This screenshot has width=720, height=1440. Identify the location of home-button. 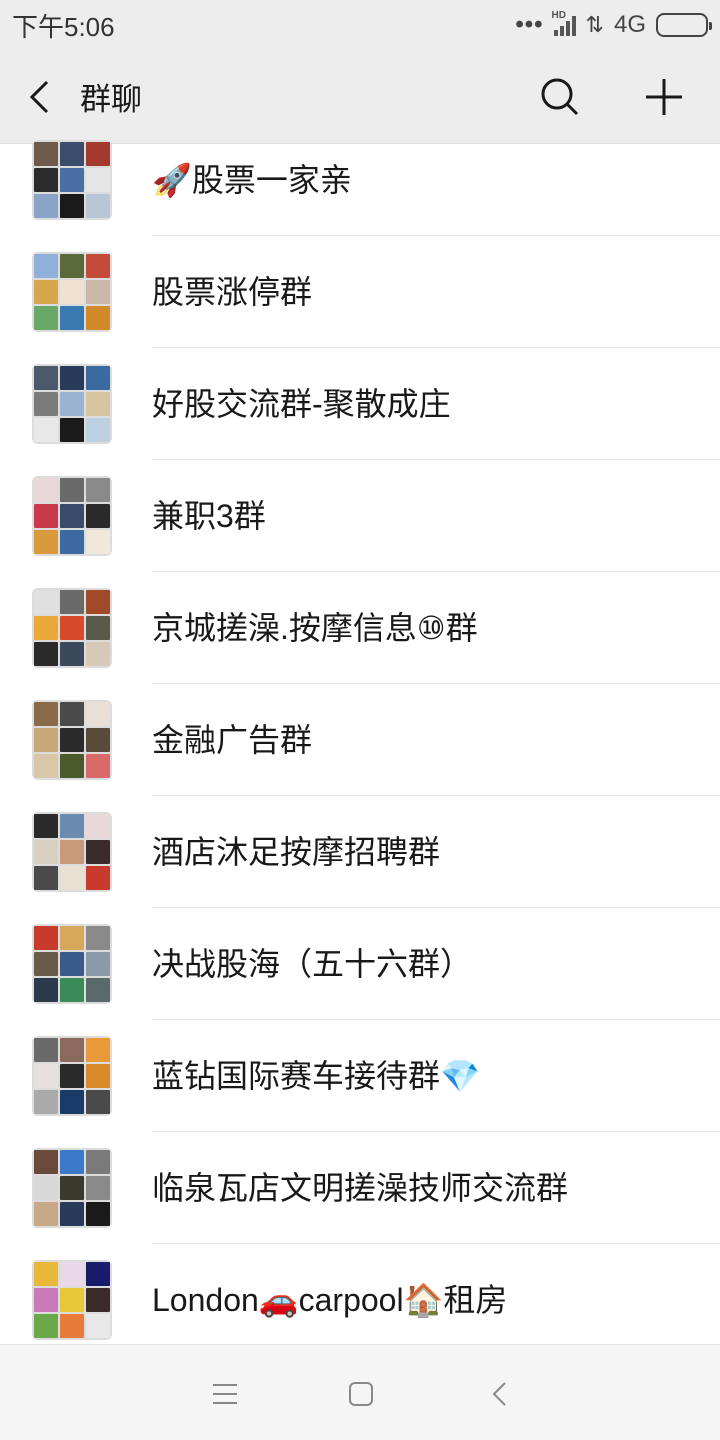
(361, 1394).